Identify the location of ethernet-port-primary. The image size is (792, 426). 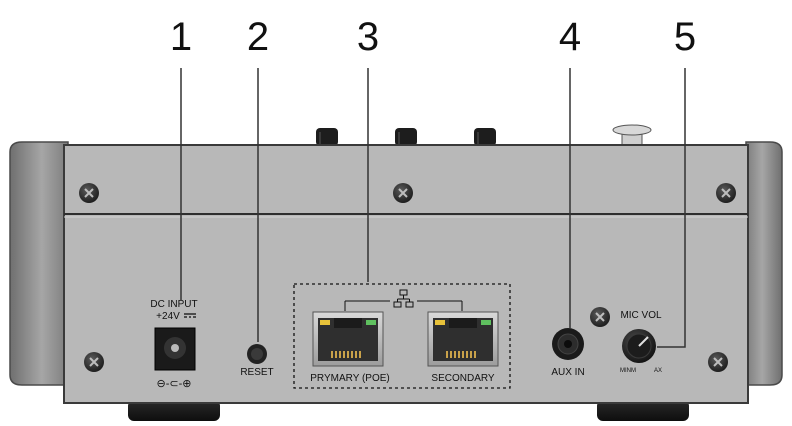
(348, 339).